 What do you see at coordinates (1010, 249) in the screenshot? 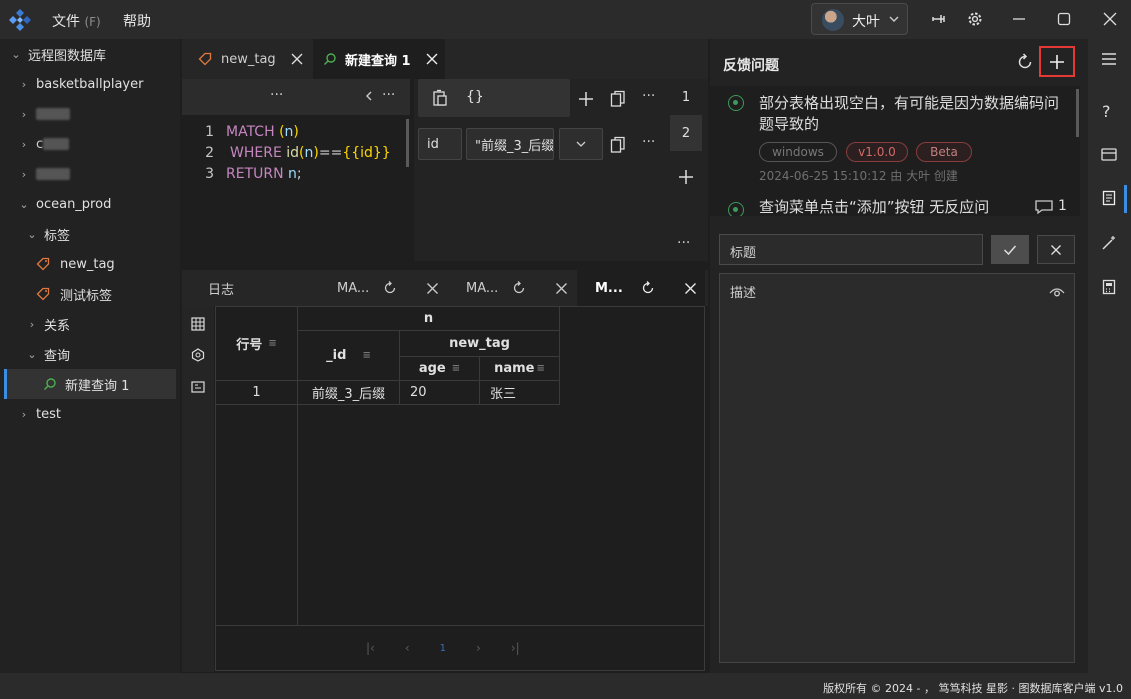
I see `confirm-button` at bounding box center [1010, 249].